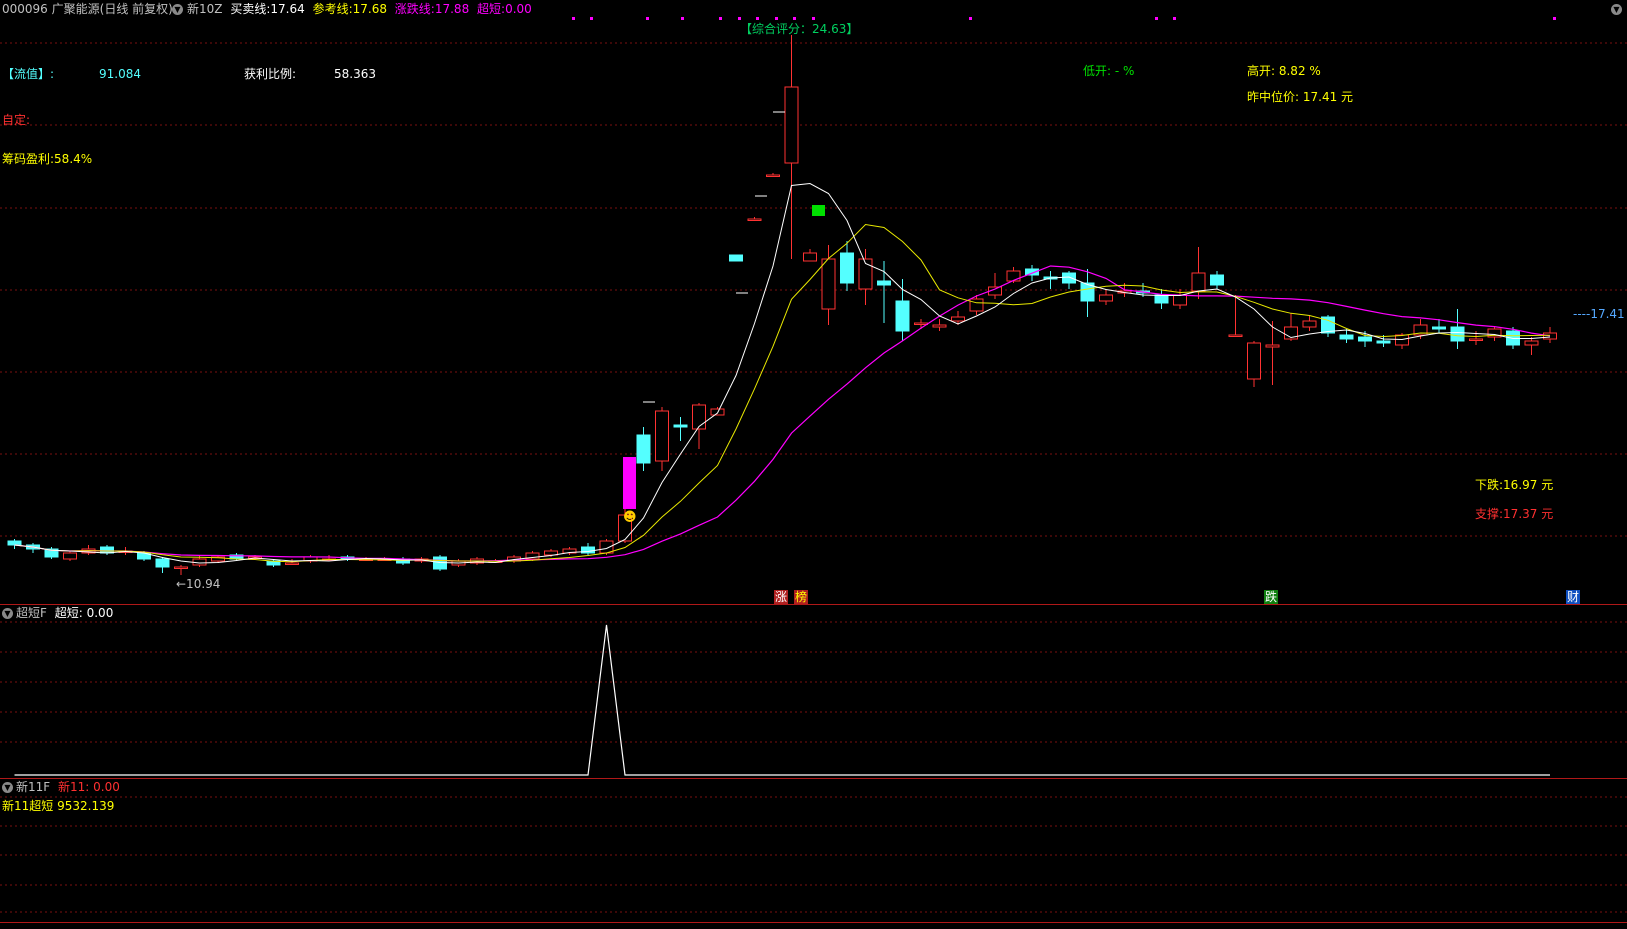 Image resolution: width=1627 pixels, height=929 pixels. What do you see at coordinates (33, 787) in the screenshot?
I see `sub2-name: 新11F` at bounding box center [33, 787].